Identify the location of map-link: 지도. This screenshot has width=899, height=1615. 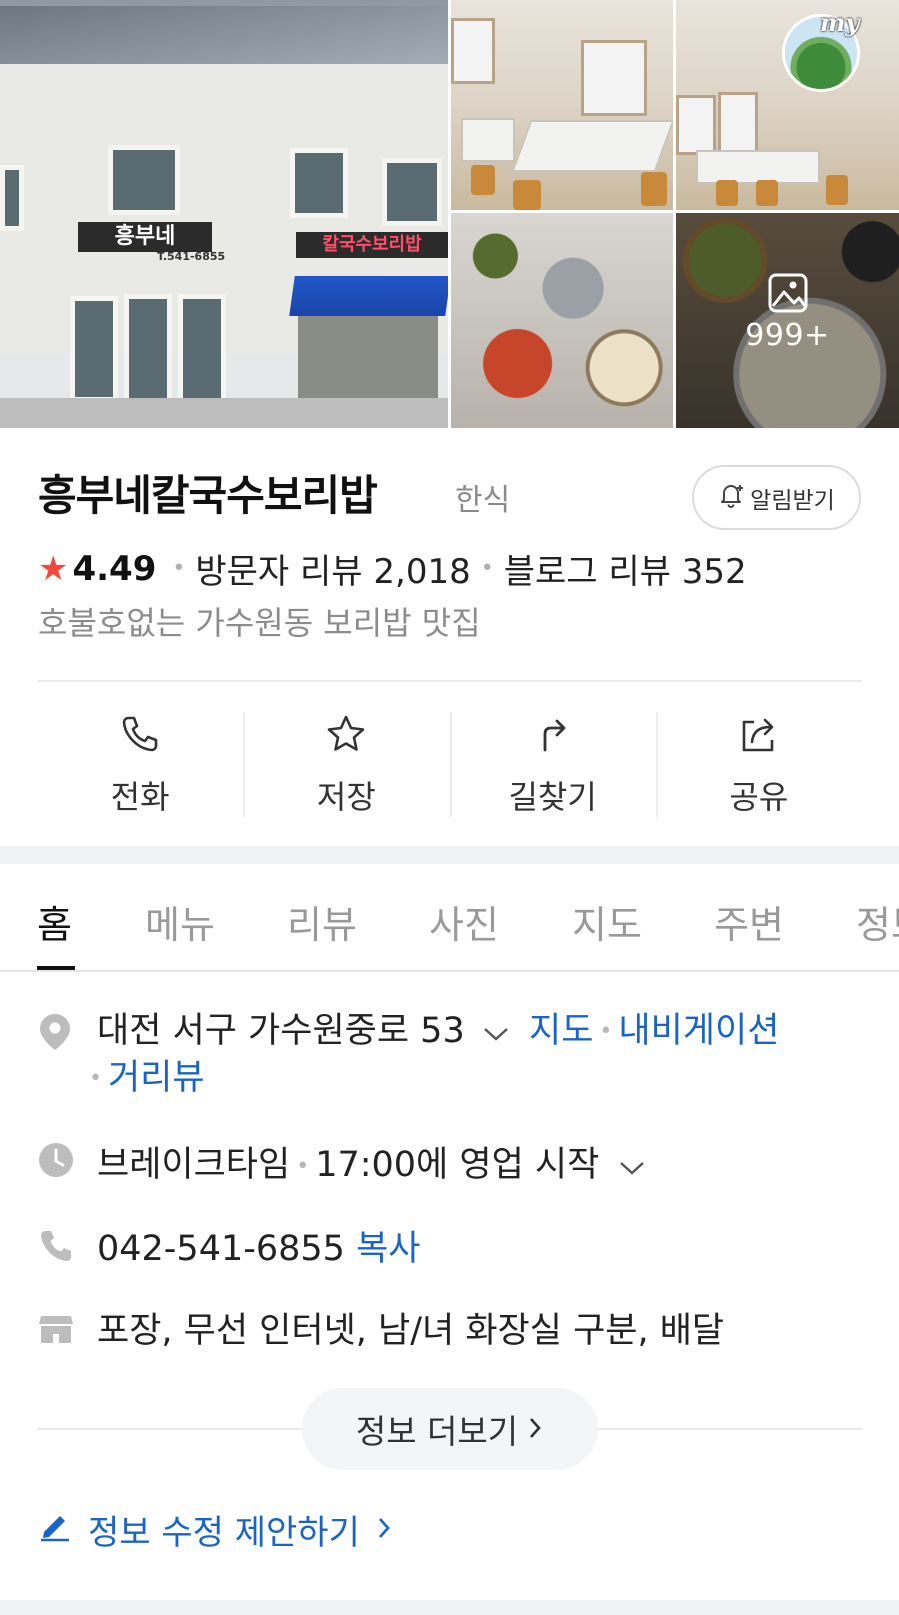
(561, 1031).